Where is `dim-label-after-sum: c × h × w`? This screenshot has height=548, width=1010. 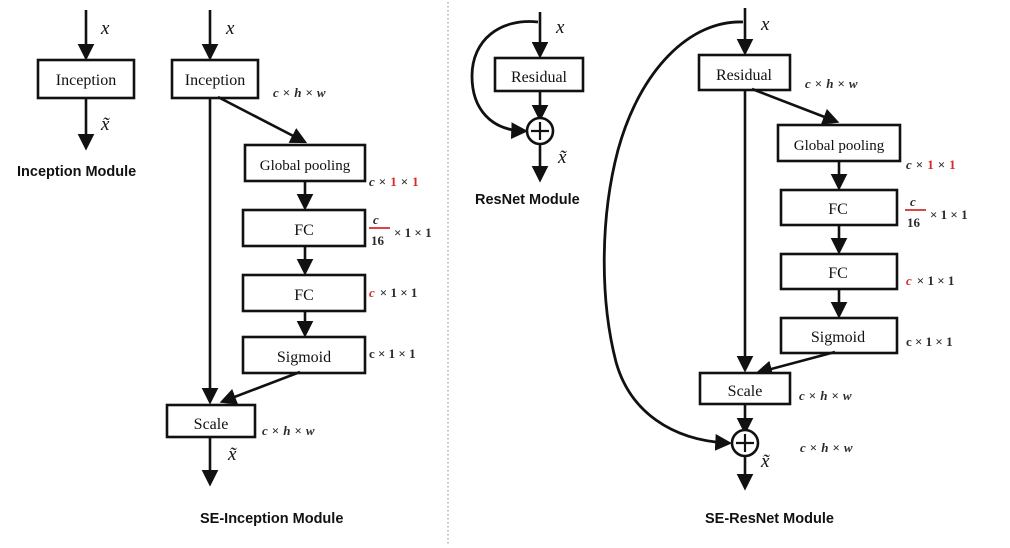
dim-label-after-sum: c × h × w is located at coordinates (826, 447).